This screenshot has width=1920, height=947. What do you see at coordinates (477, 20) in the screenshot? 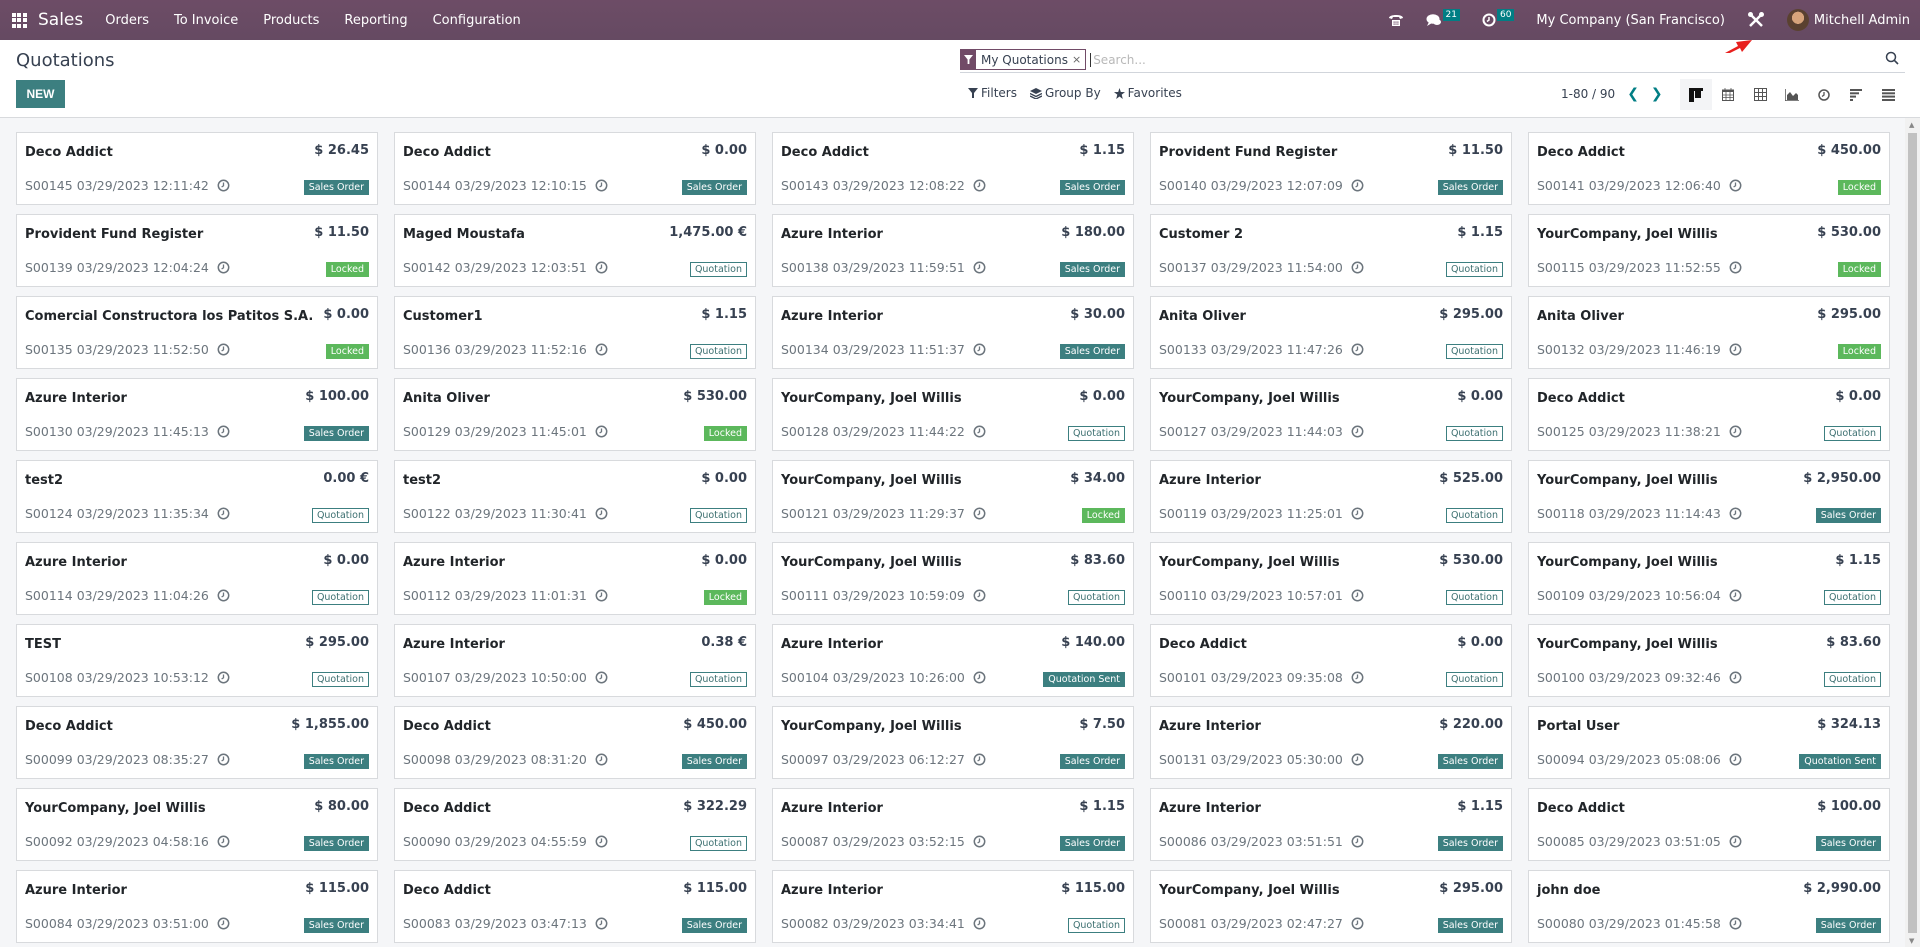
I see `menu-configuration: Configuration` at bounding box center [477, 20].